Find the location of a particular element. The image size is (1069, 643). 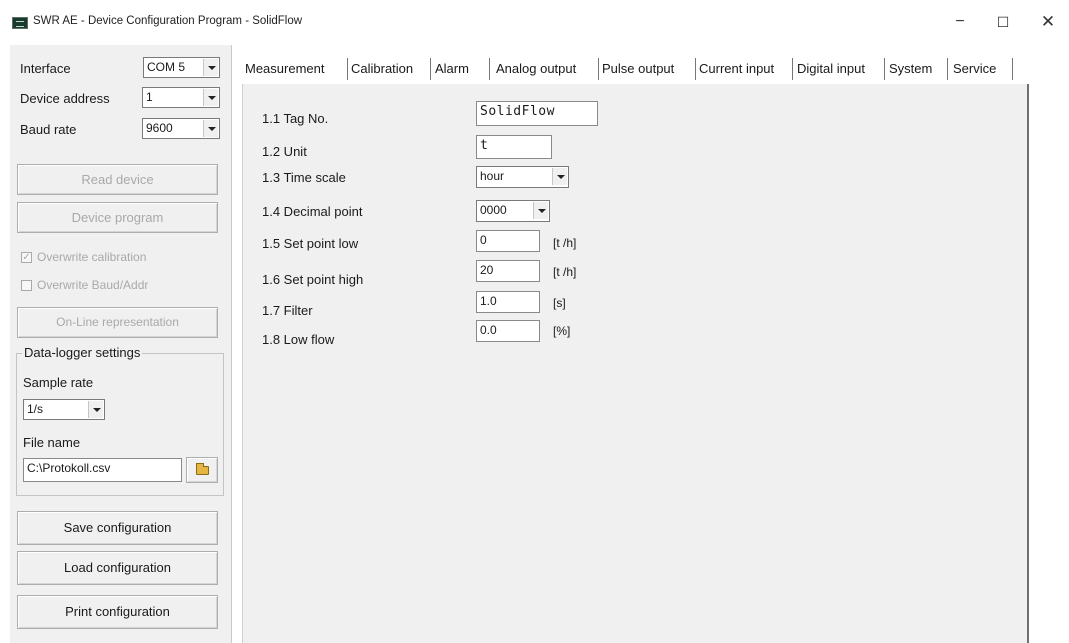

device-address-value: 1 is located at coordinates (149, 97).